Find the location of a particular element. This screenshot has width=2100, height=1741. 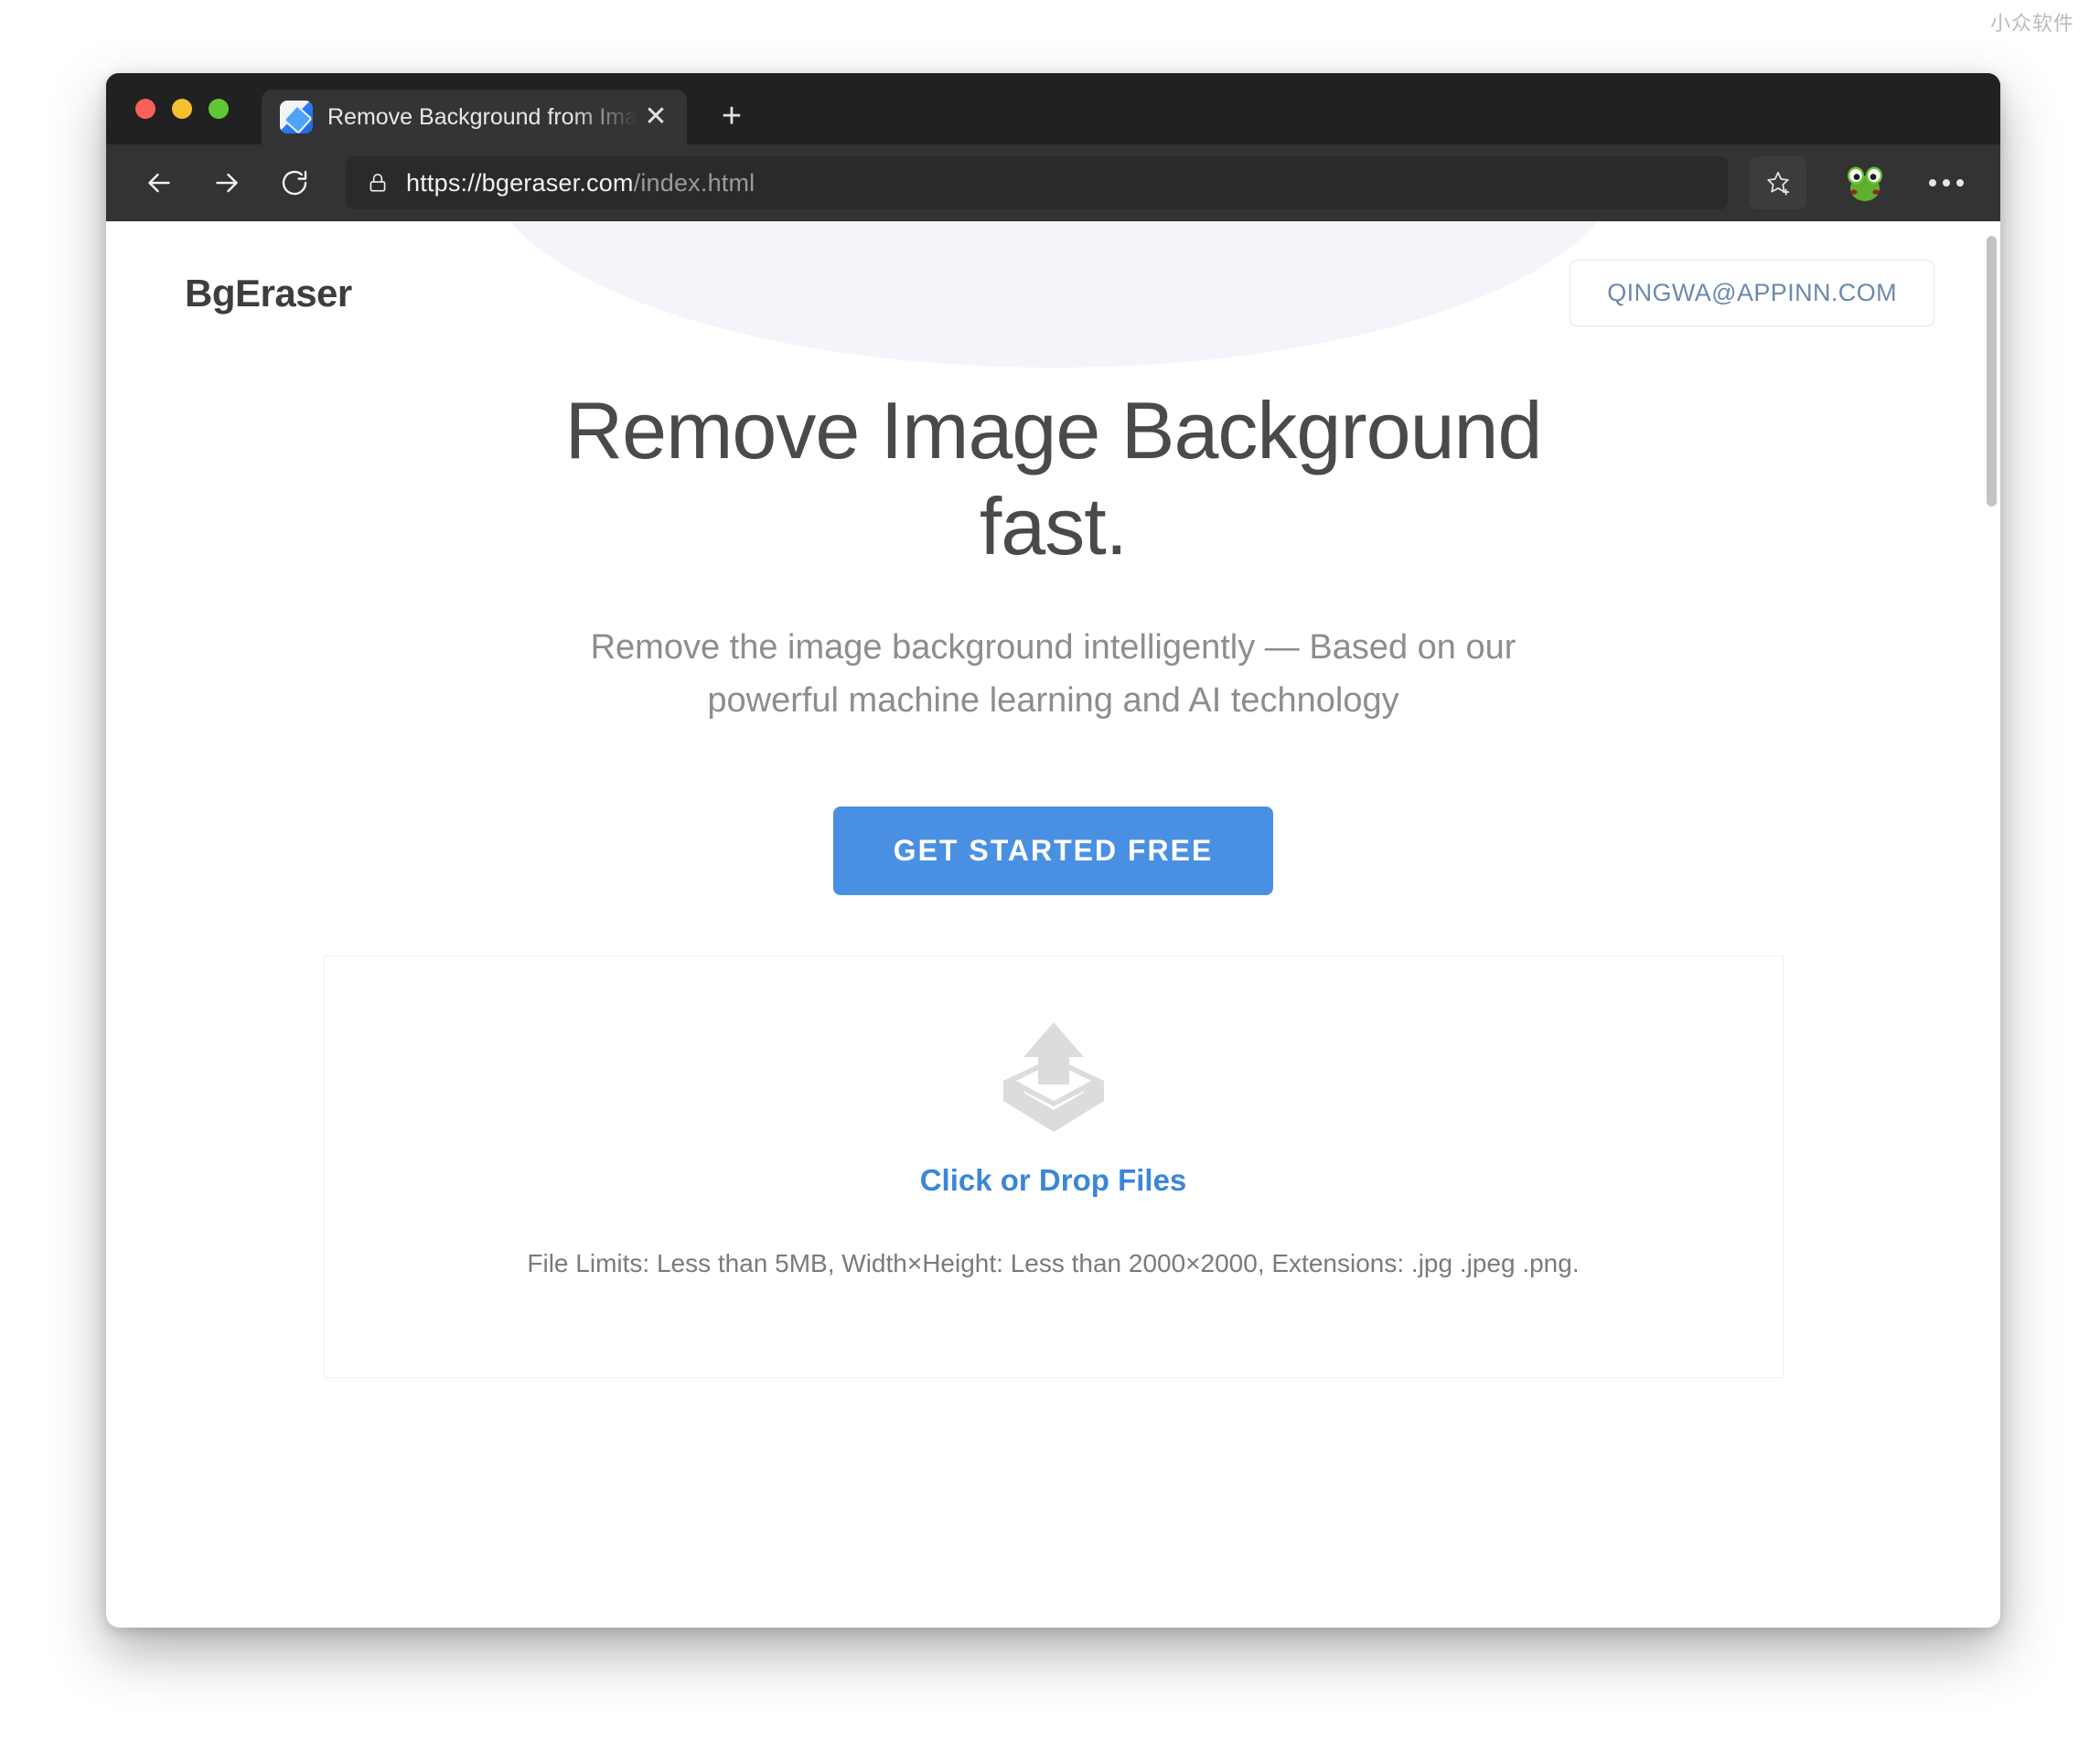

back-arrow-icon is located at coordinates (159, 183).